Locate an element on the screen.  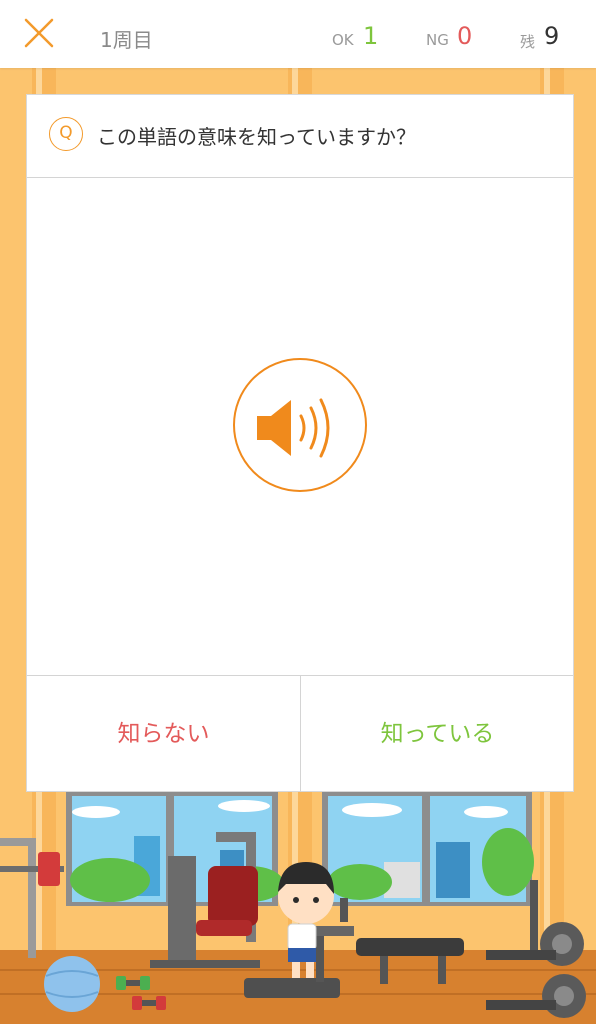
ng-label: NG is located at coordinates (437, 40).